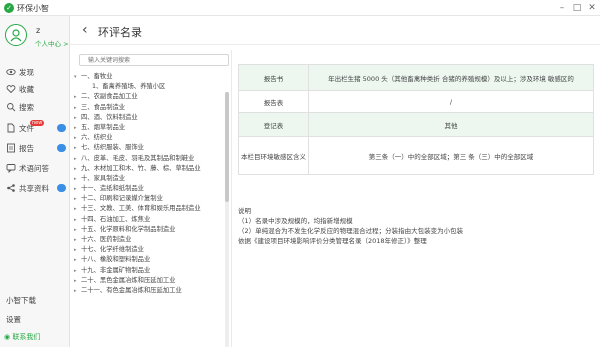 This screenshot has width=600, height=347. Describe the element at coordinates (141, 168) in the screenshot. I see `tree-item-label: 九、木材加工和木、竹、藤、棕、草制品业` at that location.